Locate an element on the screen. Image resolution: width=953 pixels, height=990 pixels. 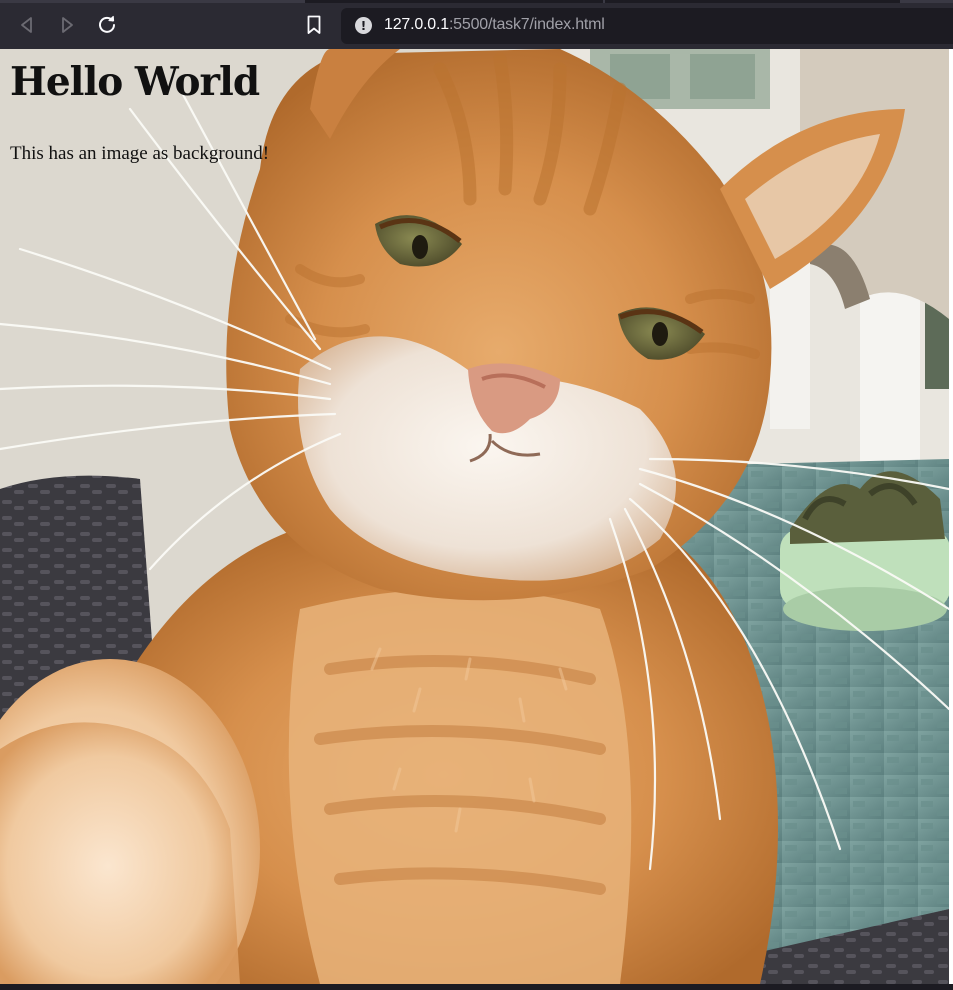
page-paragraph: This has an image as background! is located at coordinates (140, 153).